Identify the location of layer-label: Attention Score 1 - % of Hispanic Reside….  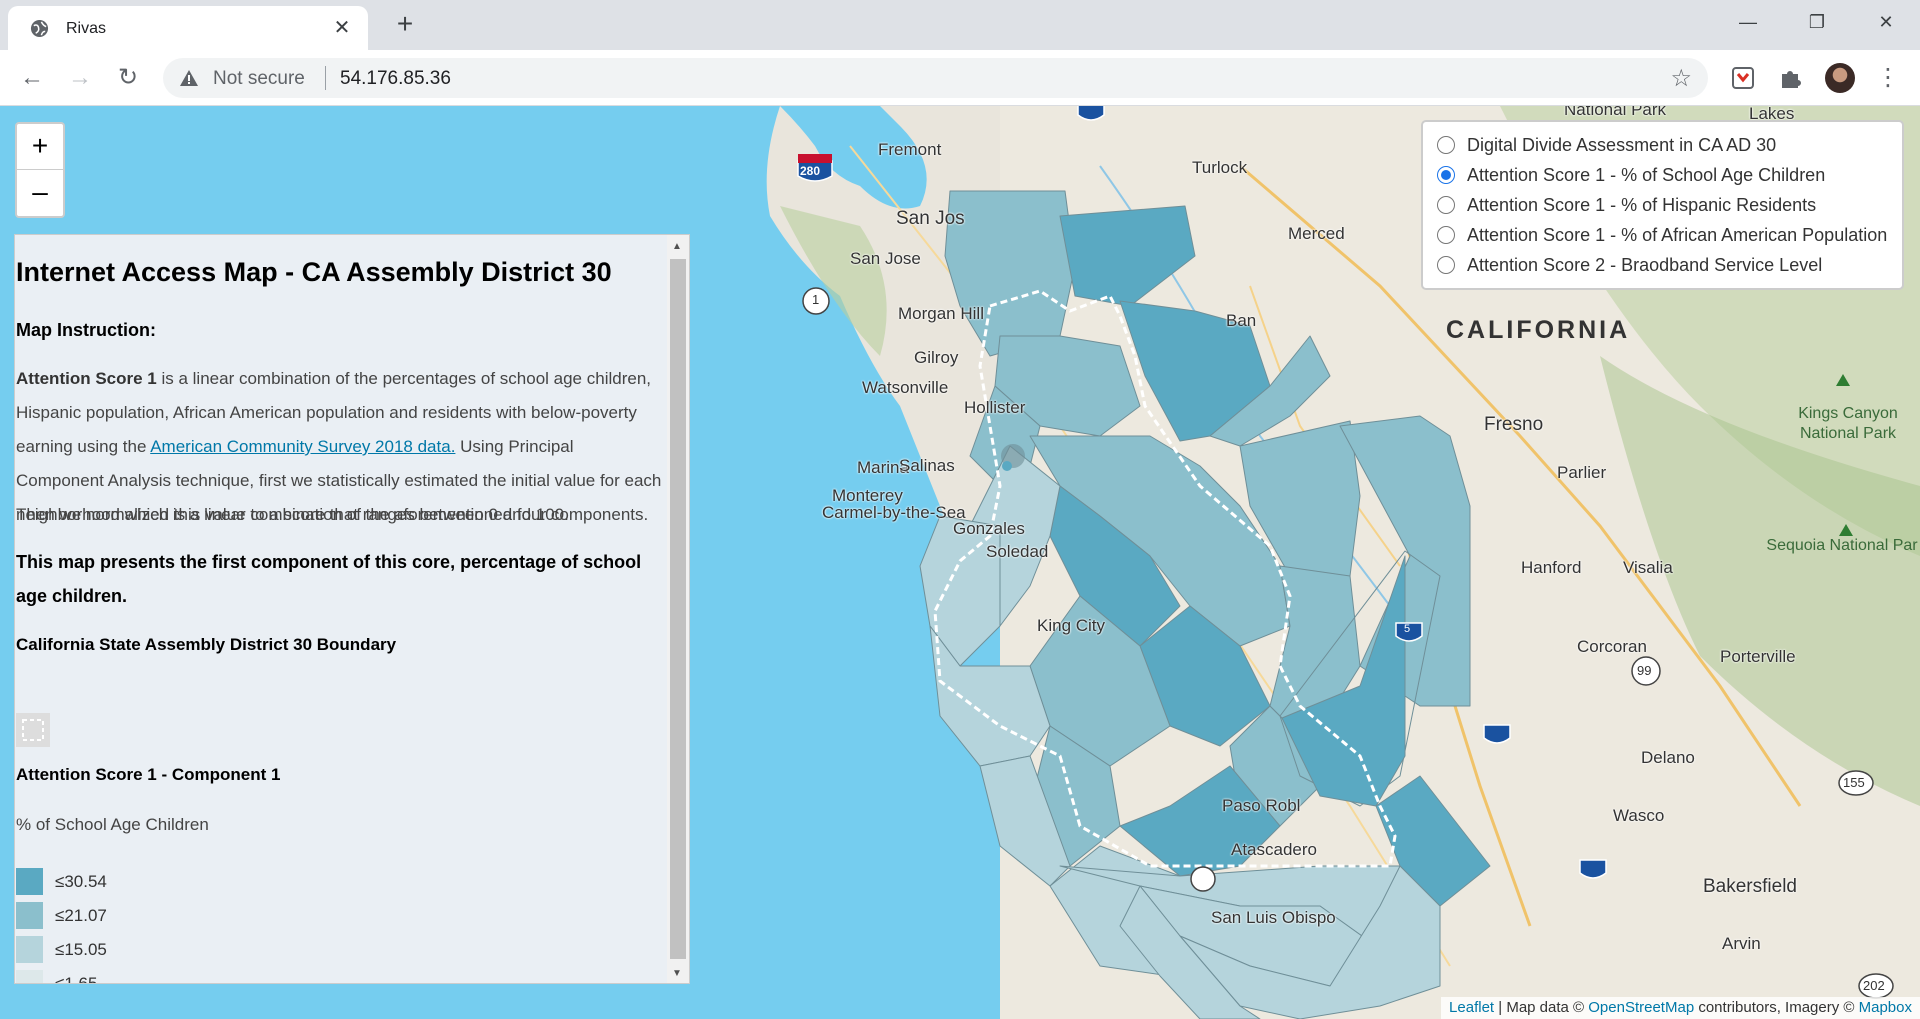
(1642, 204).